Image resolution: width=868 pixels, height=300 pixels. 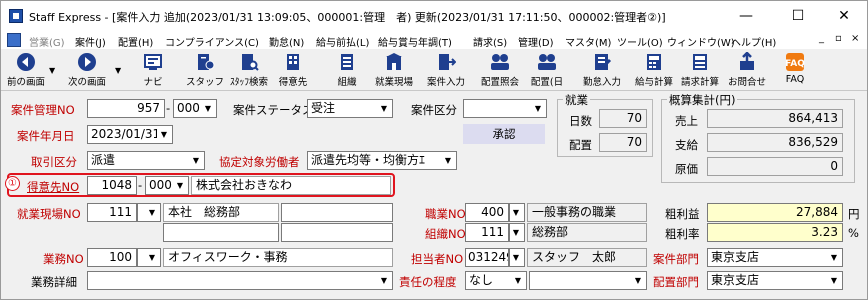 What do you see at coordinates (47, 41) in the screenshot?
I see `menu-sales: 営業(G)` at bounding box center [47, 41].